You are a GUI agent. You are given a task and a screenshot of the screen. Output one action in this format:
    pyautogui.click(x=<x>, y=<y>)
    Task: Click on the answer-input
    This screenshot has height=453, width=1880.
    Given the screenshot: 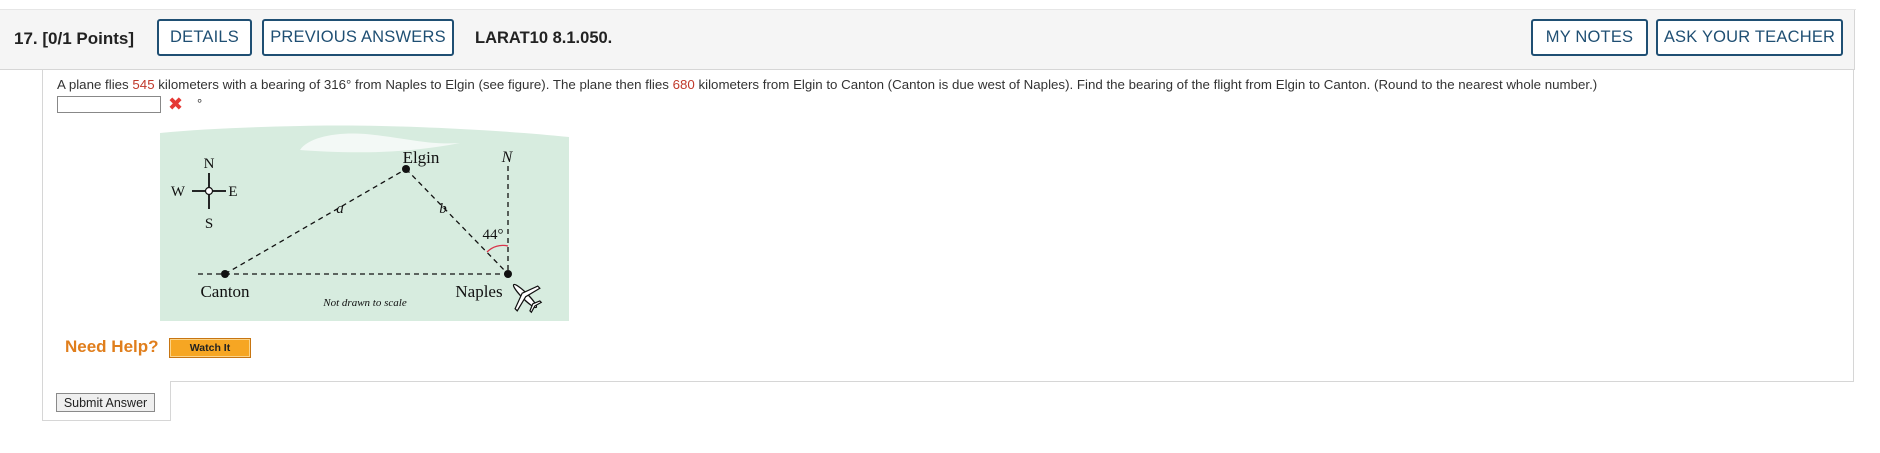 What is the action you would take?
    pyautogui.click(x=109, y=104)
    